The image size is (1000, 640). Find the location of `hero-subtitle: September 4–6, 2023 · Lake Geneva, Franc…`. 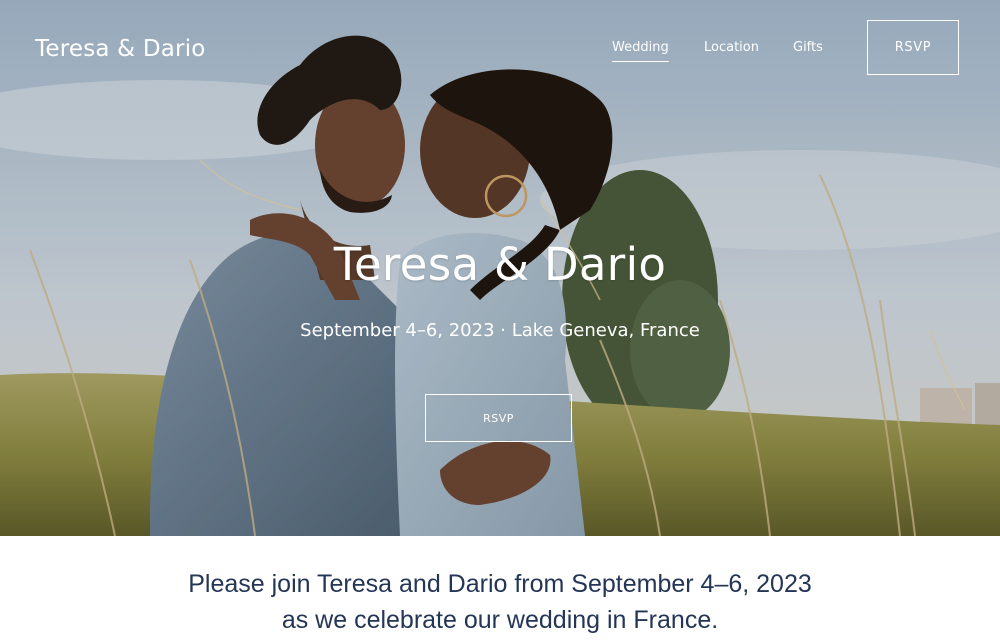

hero-subtitle: September 4–6, 2023 · Lake Geneva, Franc… is located at coordinates (500, 330).